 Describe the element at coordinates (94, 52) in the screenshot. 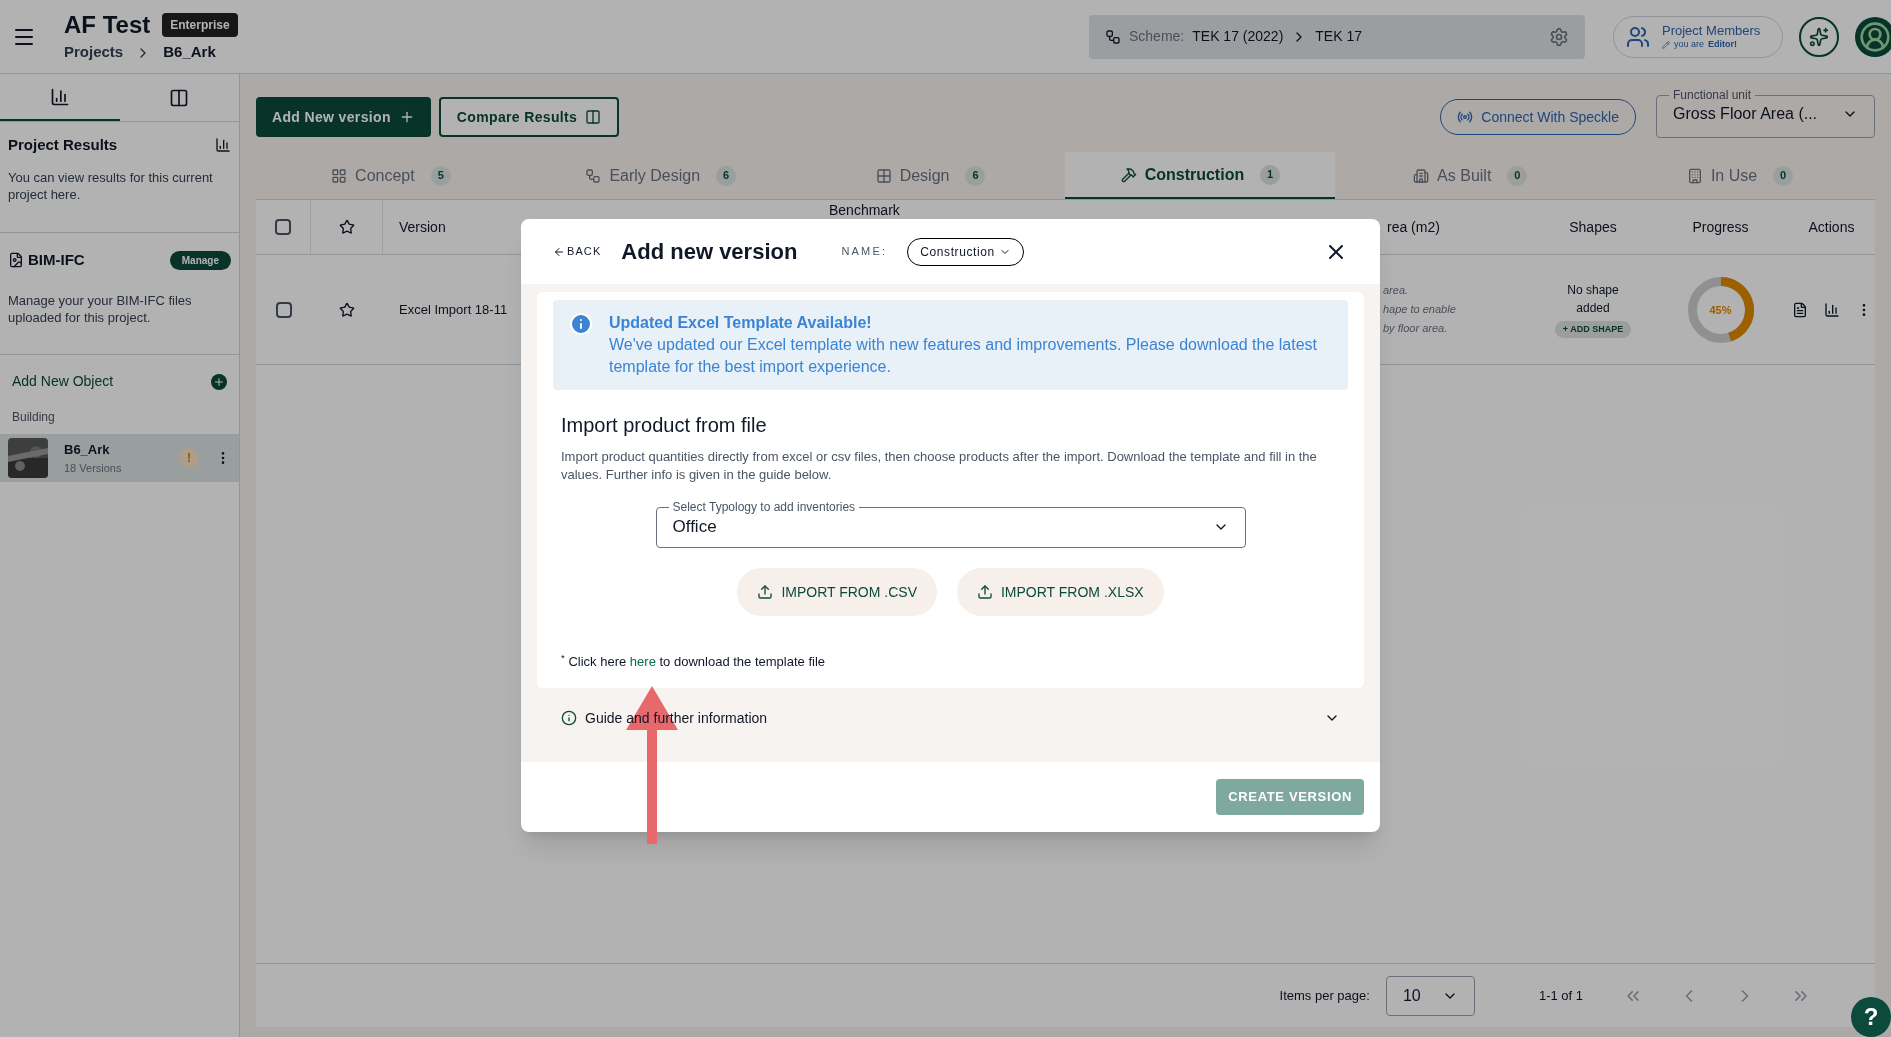

I see `breadcrumb-link: Projects` at that location.